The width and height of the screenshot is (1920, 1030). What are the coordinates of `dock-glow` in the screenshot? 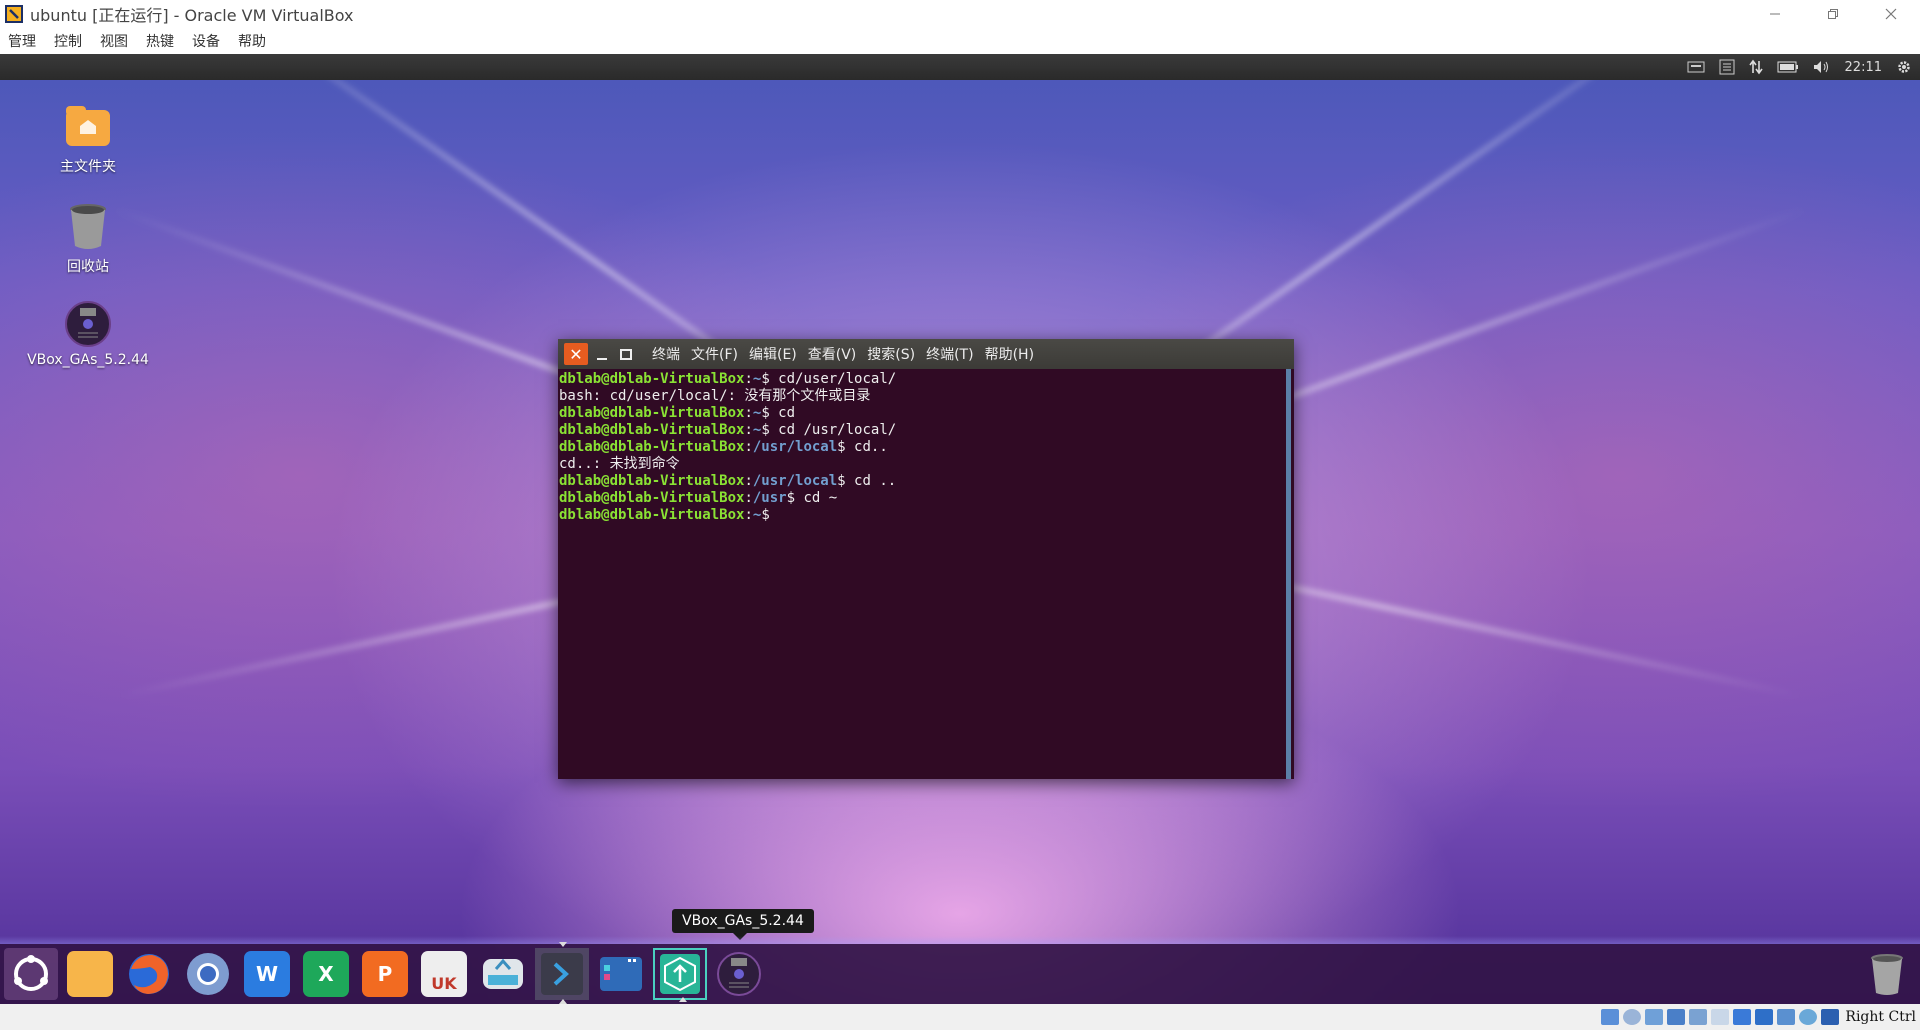 It's located at (960, 940).